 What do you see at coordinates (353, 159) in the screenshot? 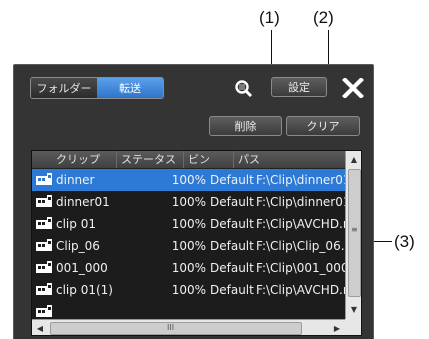
I see `scroll-up-arrow-icon: ▲` at bounding box center [353, 159].